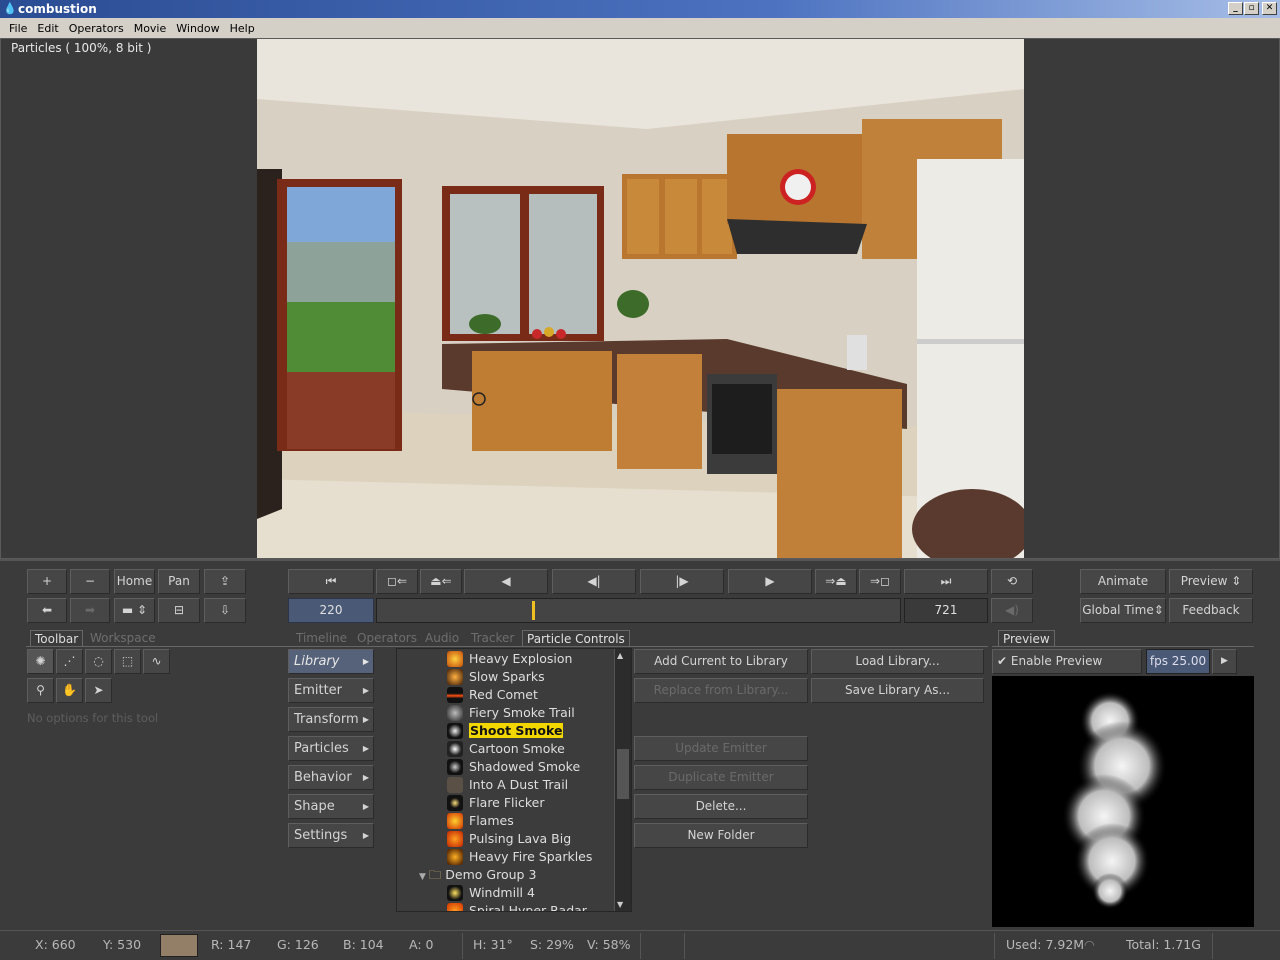  What do you see at coordinates (1012, 581) in the screenshot?
I see `loop-icon: ⟲` at bounding box center [1012, 581].